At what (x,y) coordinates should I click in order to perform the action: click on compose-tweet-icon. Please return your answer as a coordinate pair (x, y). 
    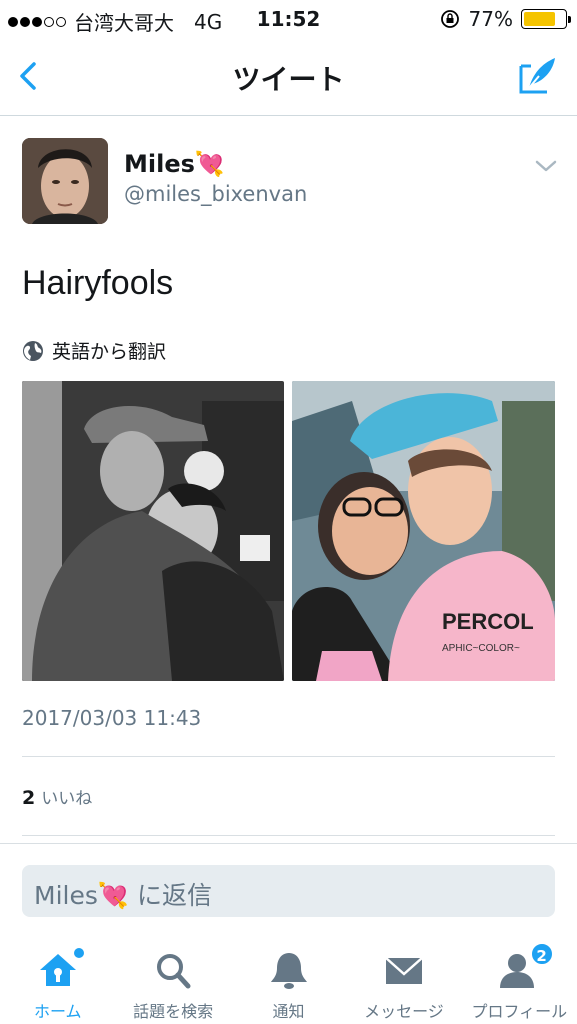
    Looking at the image, I should click on (537, 76).